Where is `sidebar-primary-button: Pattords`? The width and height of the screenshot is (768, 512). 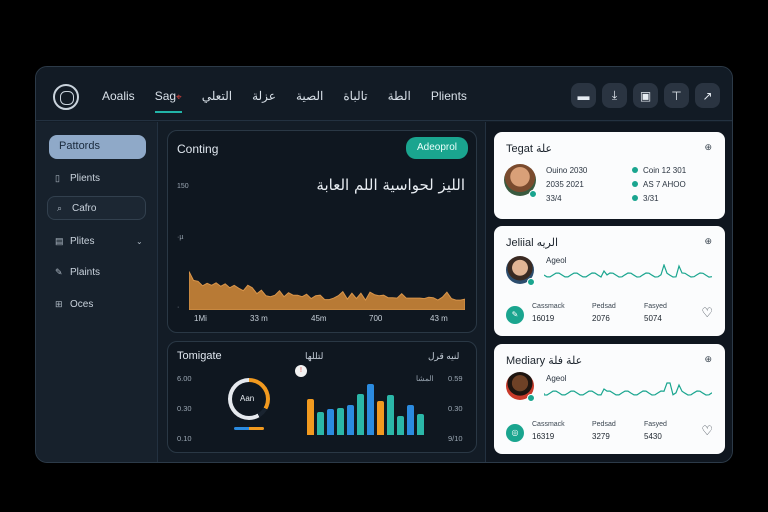
sidebar-primary-button: Pattords is located at coordinates (97, 147).